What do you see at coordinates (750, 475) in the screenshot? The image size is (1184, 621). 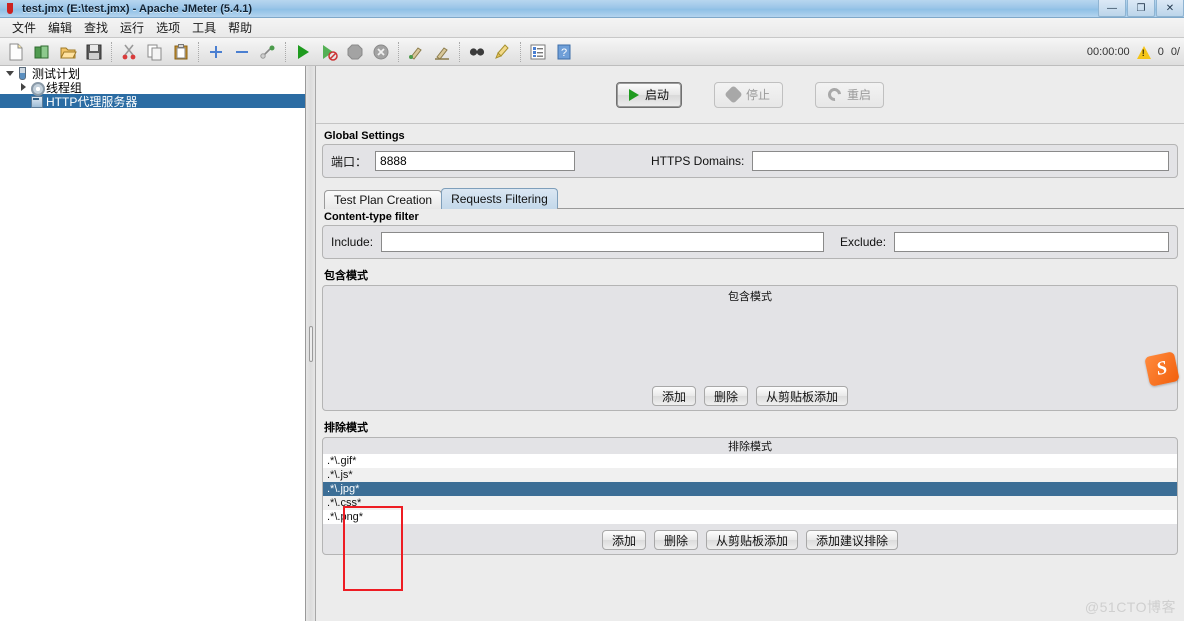 I see `table-row: .*\.js*` at bounding box center [750, 475].